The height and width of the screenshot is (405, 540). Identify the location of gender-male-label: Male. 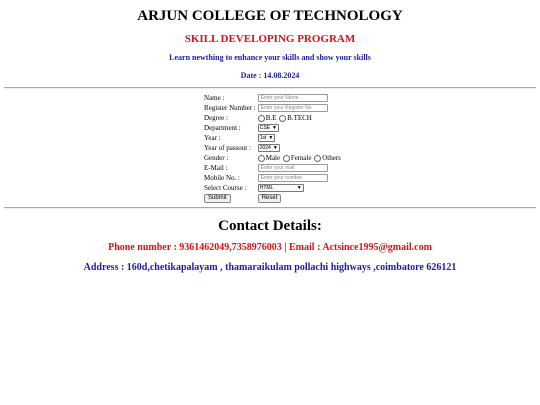
(273, 158).